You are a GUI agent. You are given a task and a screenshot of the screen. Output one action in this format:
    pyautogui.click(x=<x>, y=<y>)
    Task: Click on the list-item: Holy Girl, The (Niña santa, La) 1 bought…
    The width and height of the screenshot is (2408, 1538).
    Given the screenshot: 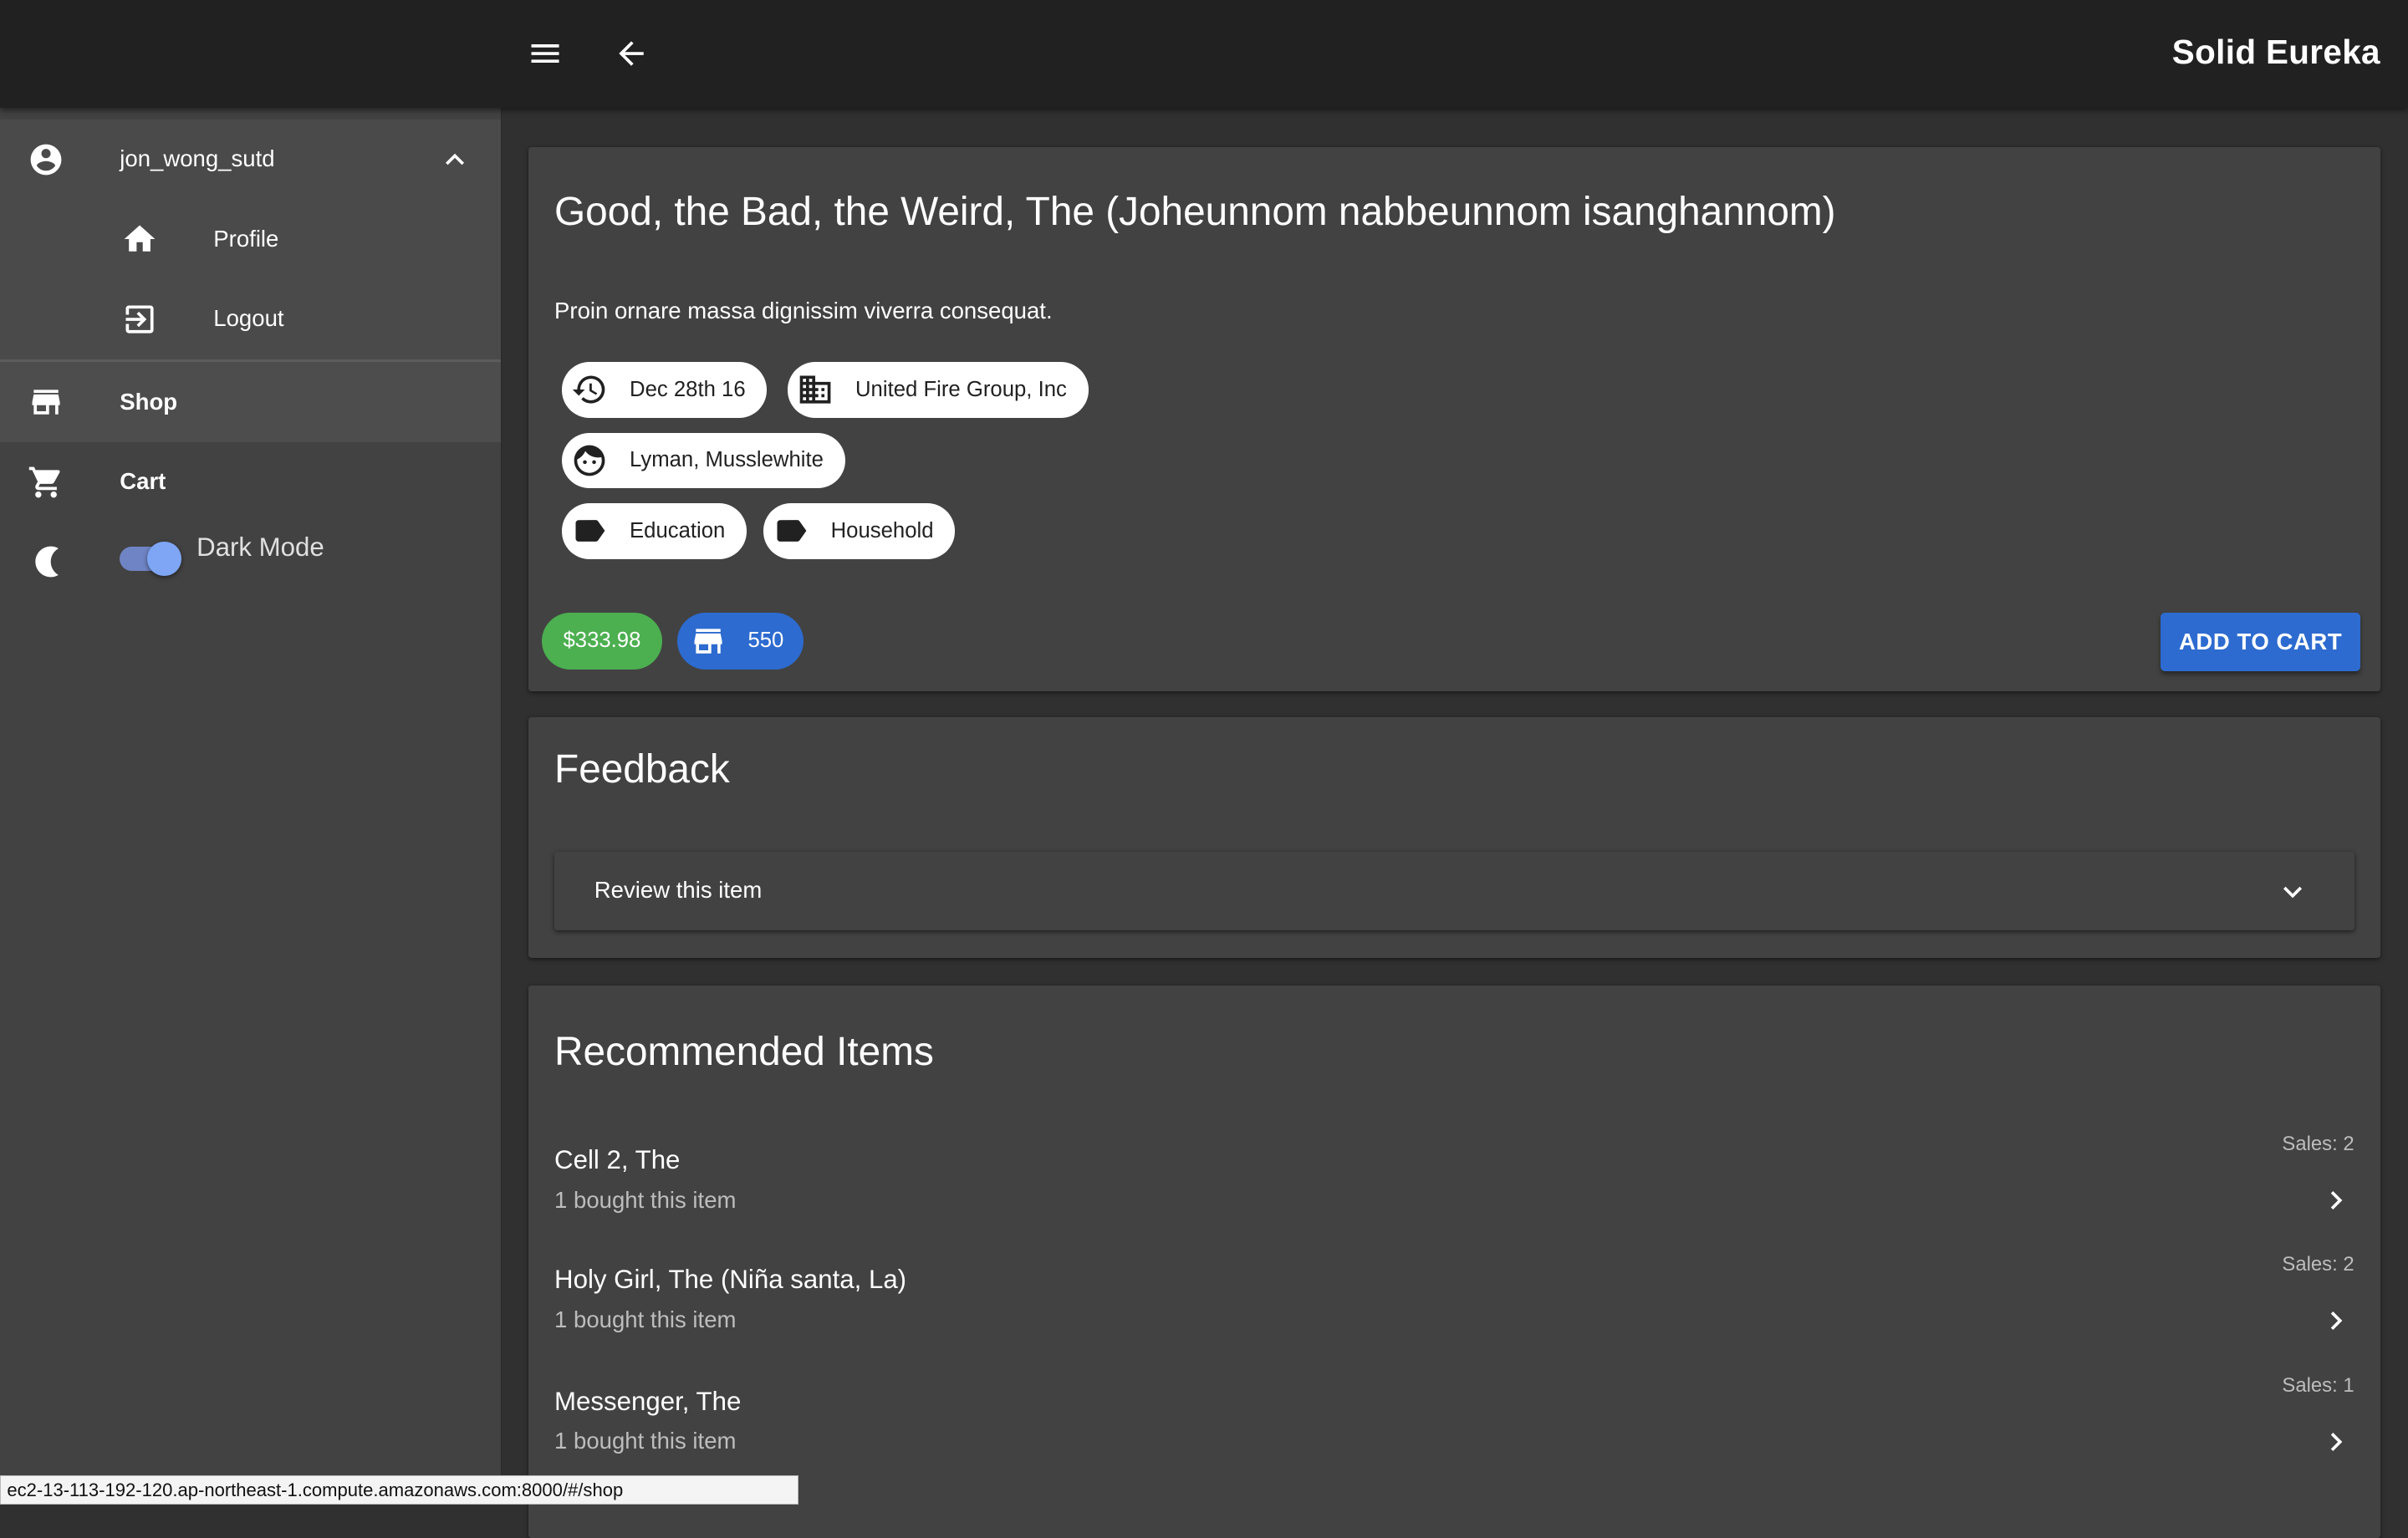 What is the action you would take?
    pyautogui.click(x=1454, y=1313)
    